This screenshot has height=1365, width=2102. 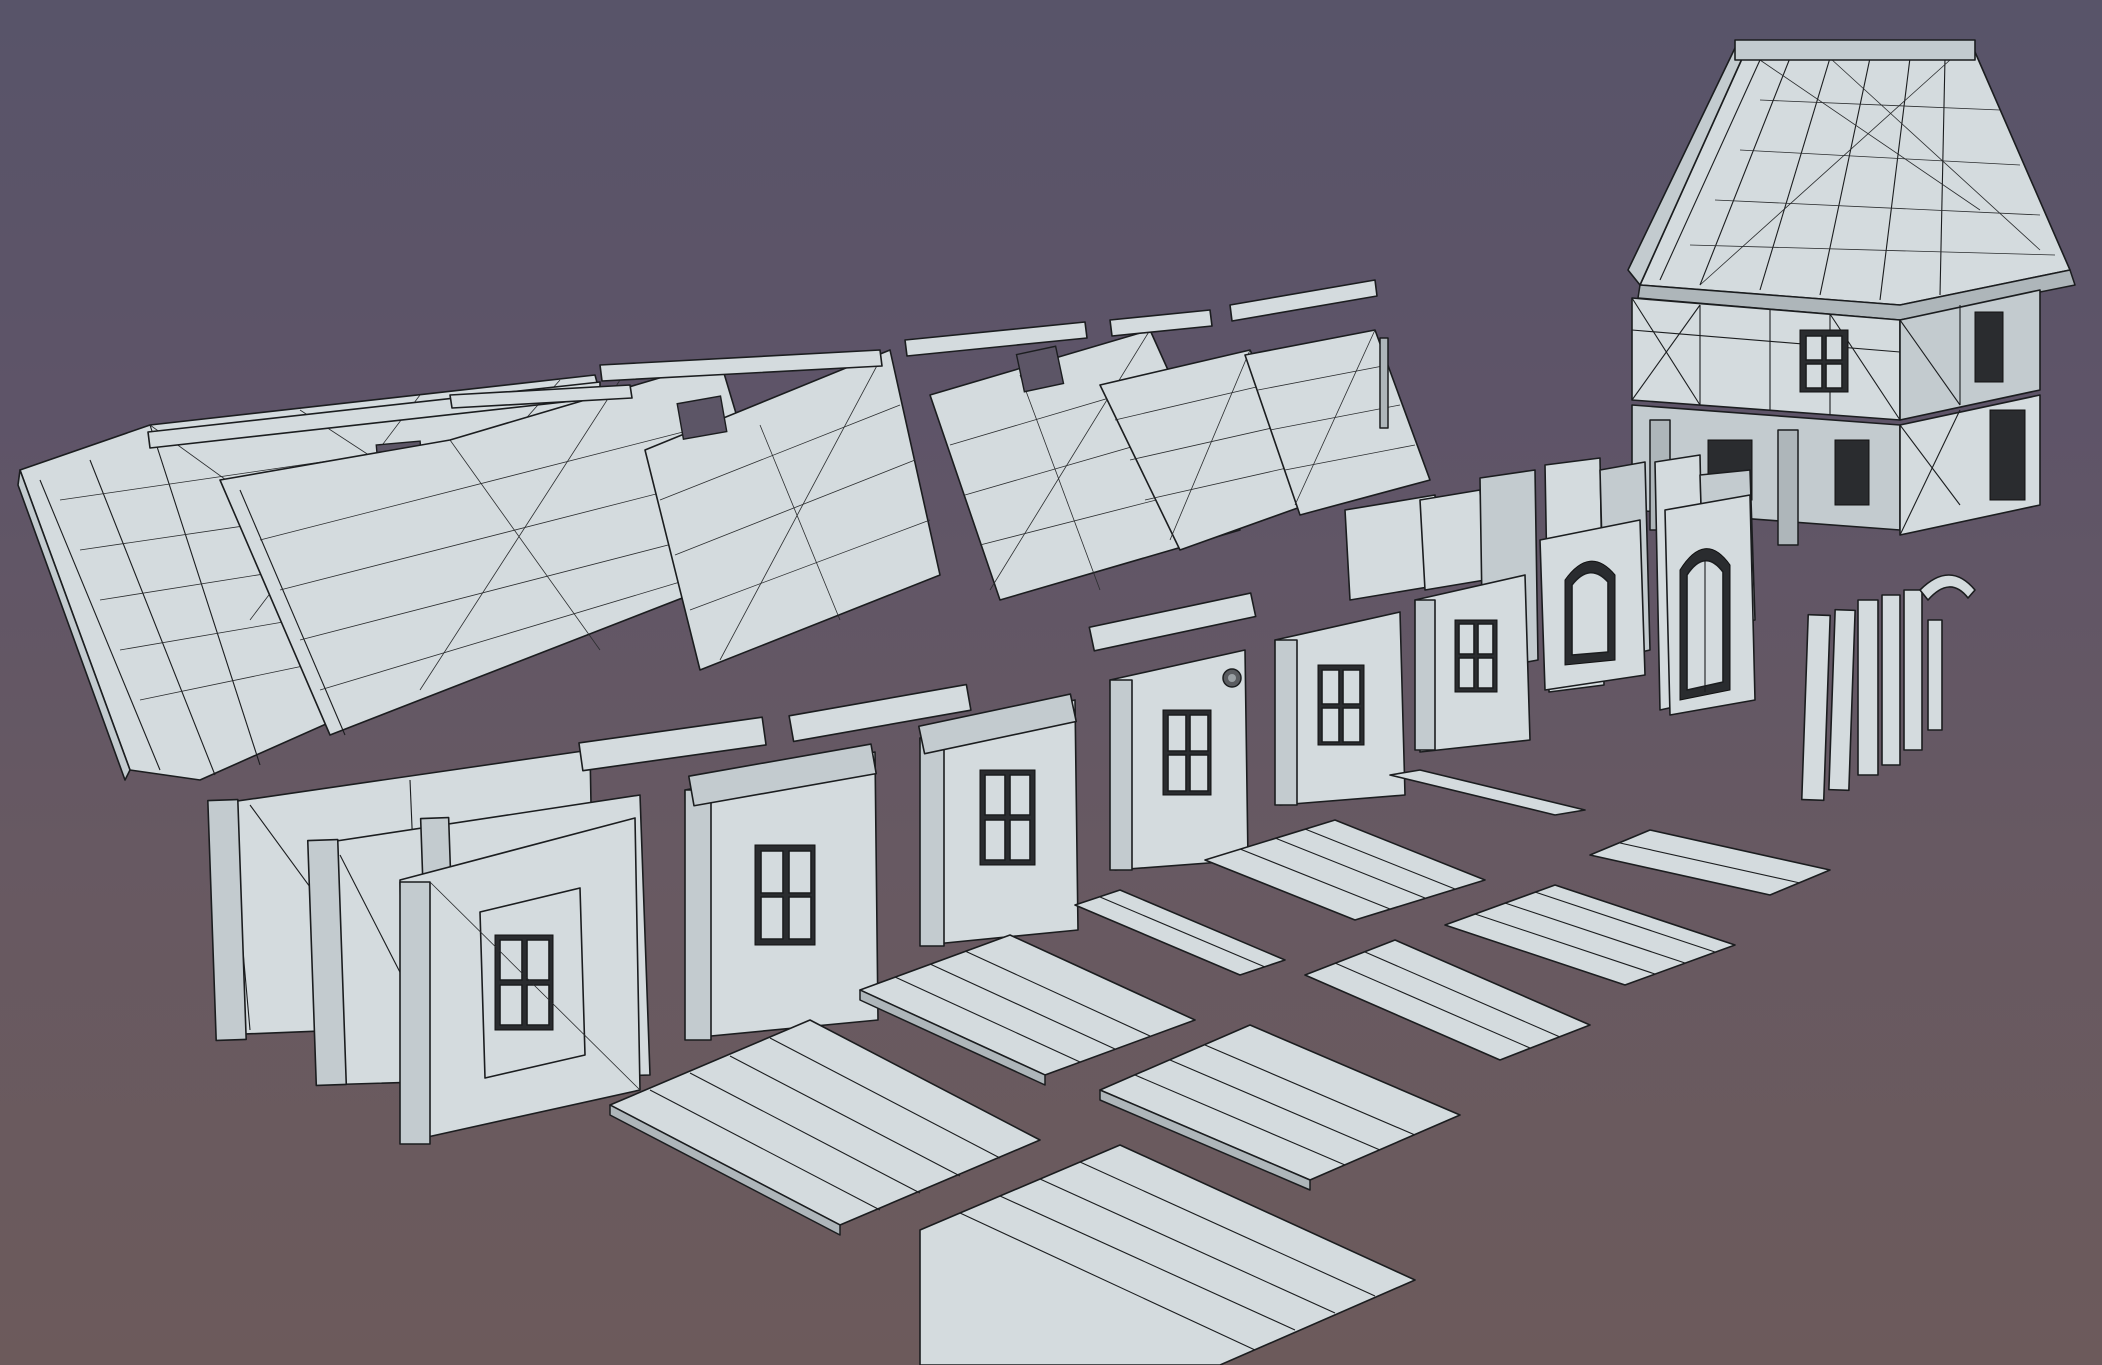 I want to click on wooden-posts, so click(x=1888, y=688).